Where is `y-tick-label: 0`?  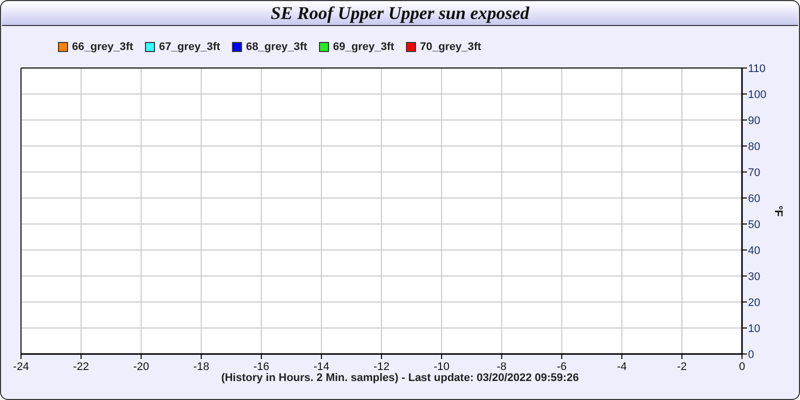 y-tick-label: 0 is located at coordinates (751, 355).